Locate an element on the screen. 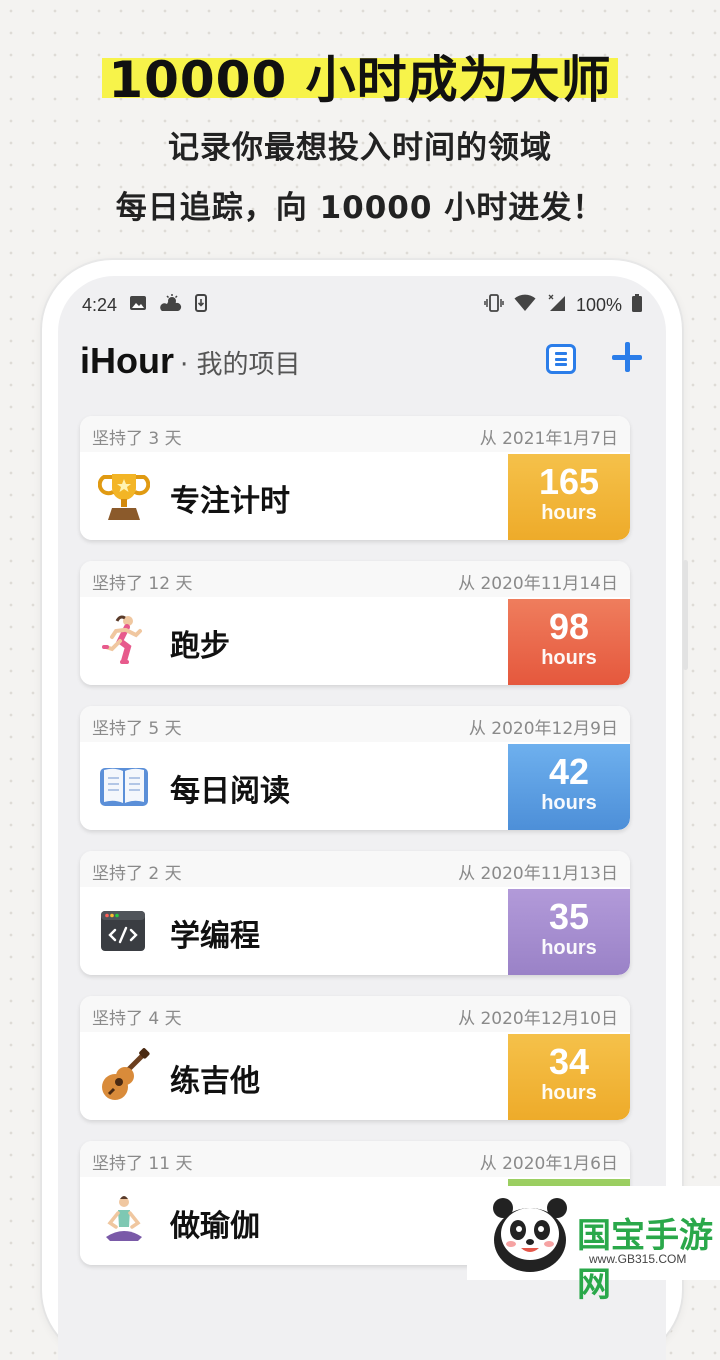  image-icon is located at coordinates (138, 305).